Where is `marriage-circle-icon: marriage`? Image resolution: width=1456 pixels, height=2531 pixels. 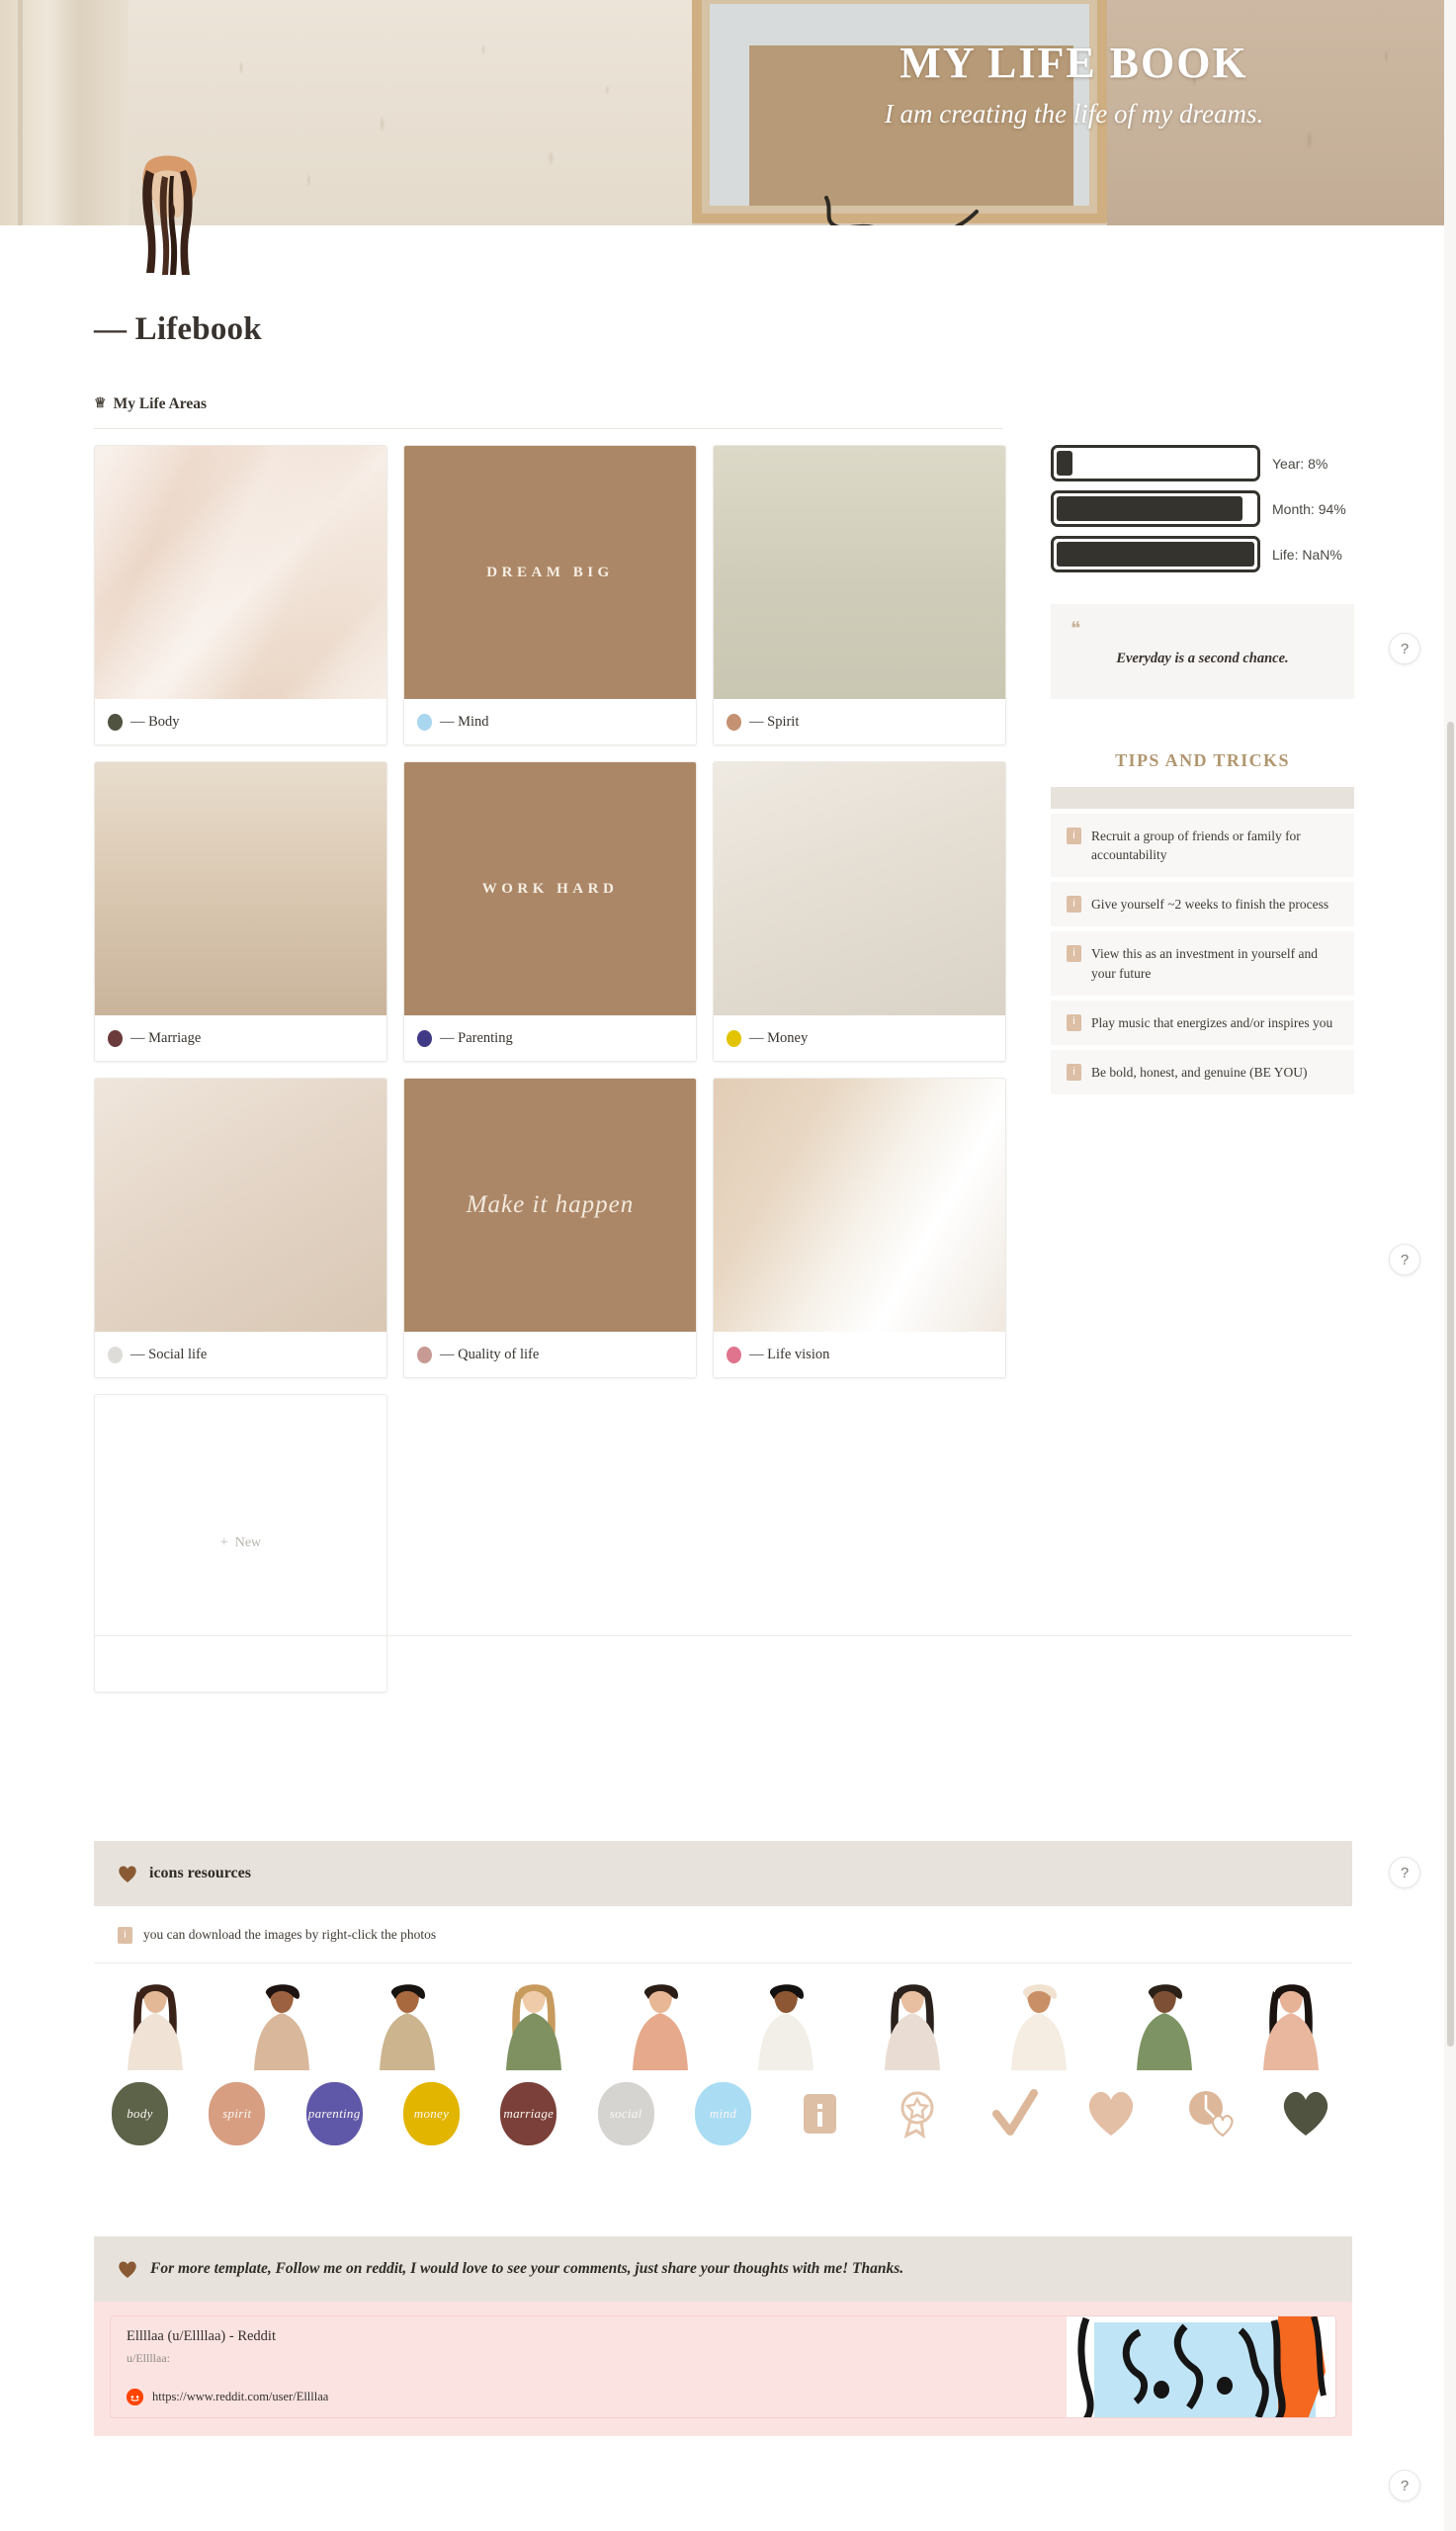 marriage-circle-icon: marriage is located at coordinates (528, 2113).